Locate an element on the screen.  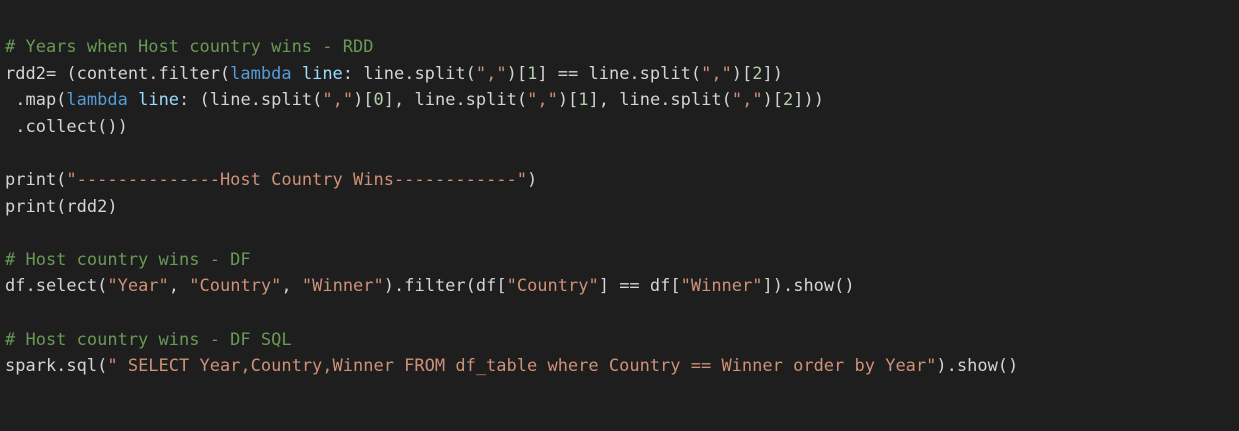
code-number: 0 is located at coordinates (378, 100).